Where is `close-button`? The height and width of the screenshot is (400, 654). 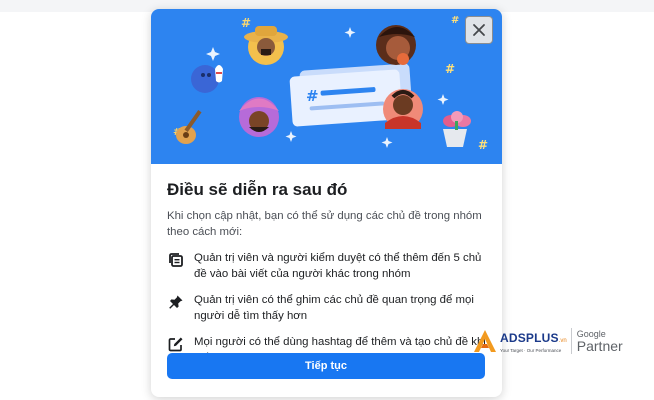
close-button is located at coordinates (479, 30).